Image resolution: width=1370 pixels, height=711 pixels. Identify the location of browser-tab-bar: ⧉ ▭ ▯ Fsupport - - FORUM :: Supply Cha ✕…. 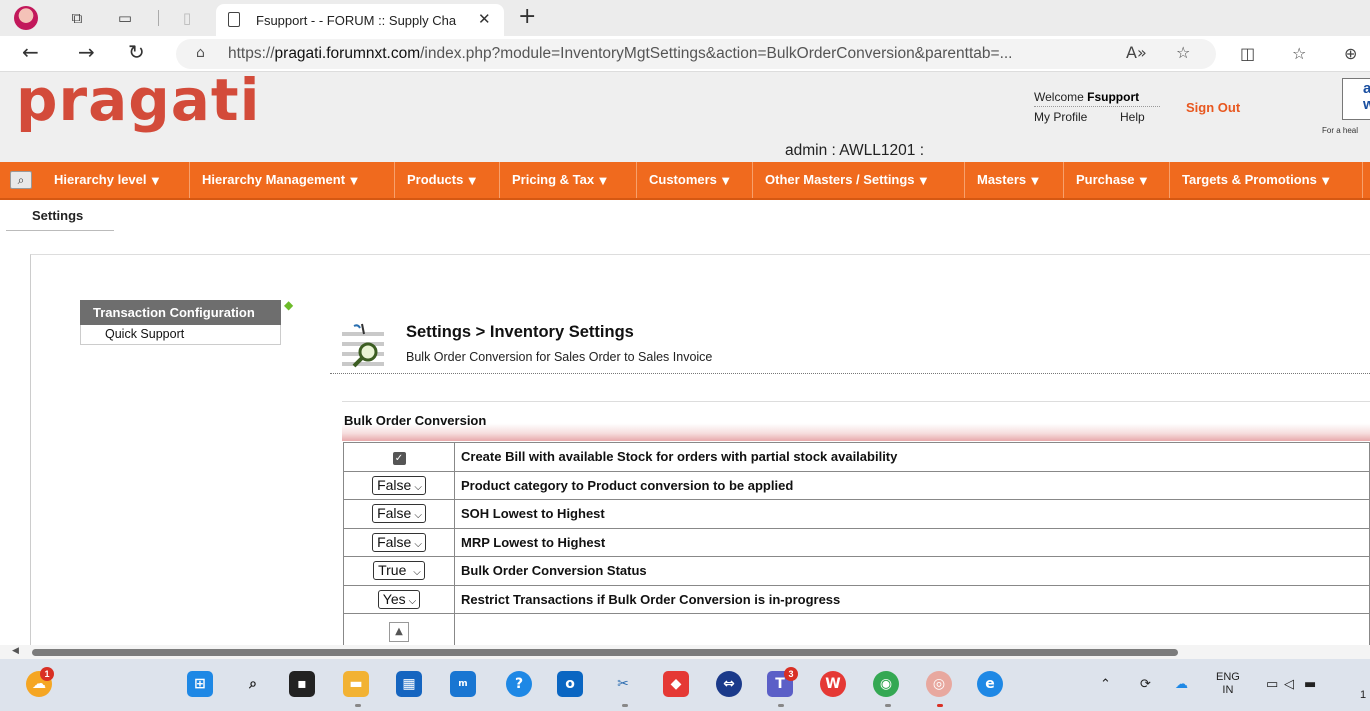
(685, 18).